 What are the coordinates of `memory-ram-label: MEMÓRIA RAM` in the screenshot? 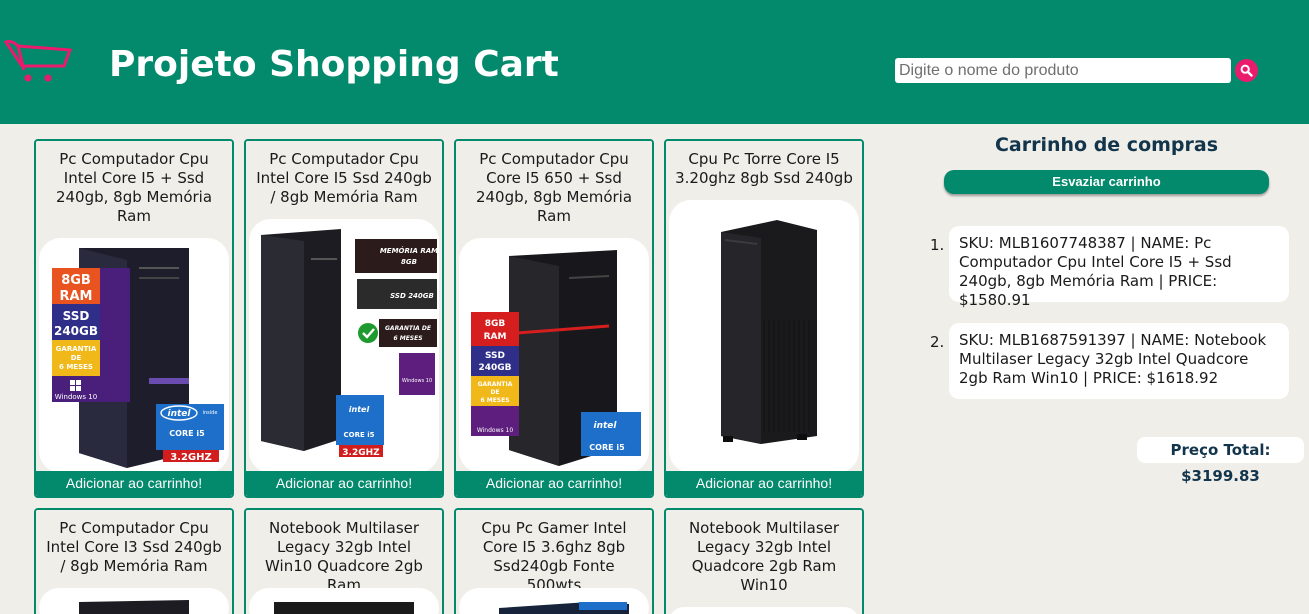 It's located at (409, 250).